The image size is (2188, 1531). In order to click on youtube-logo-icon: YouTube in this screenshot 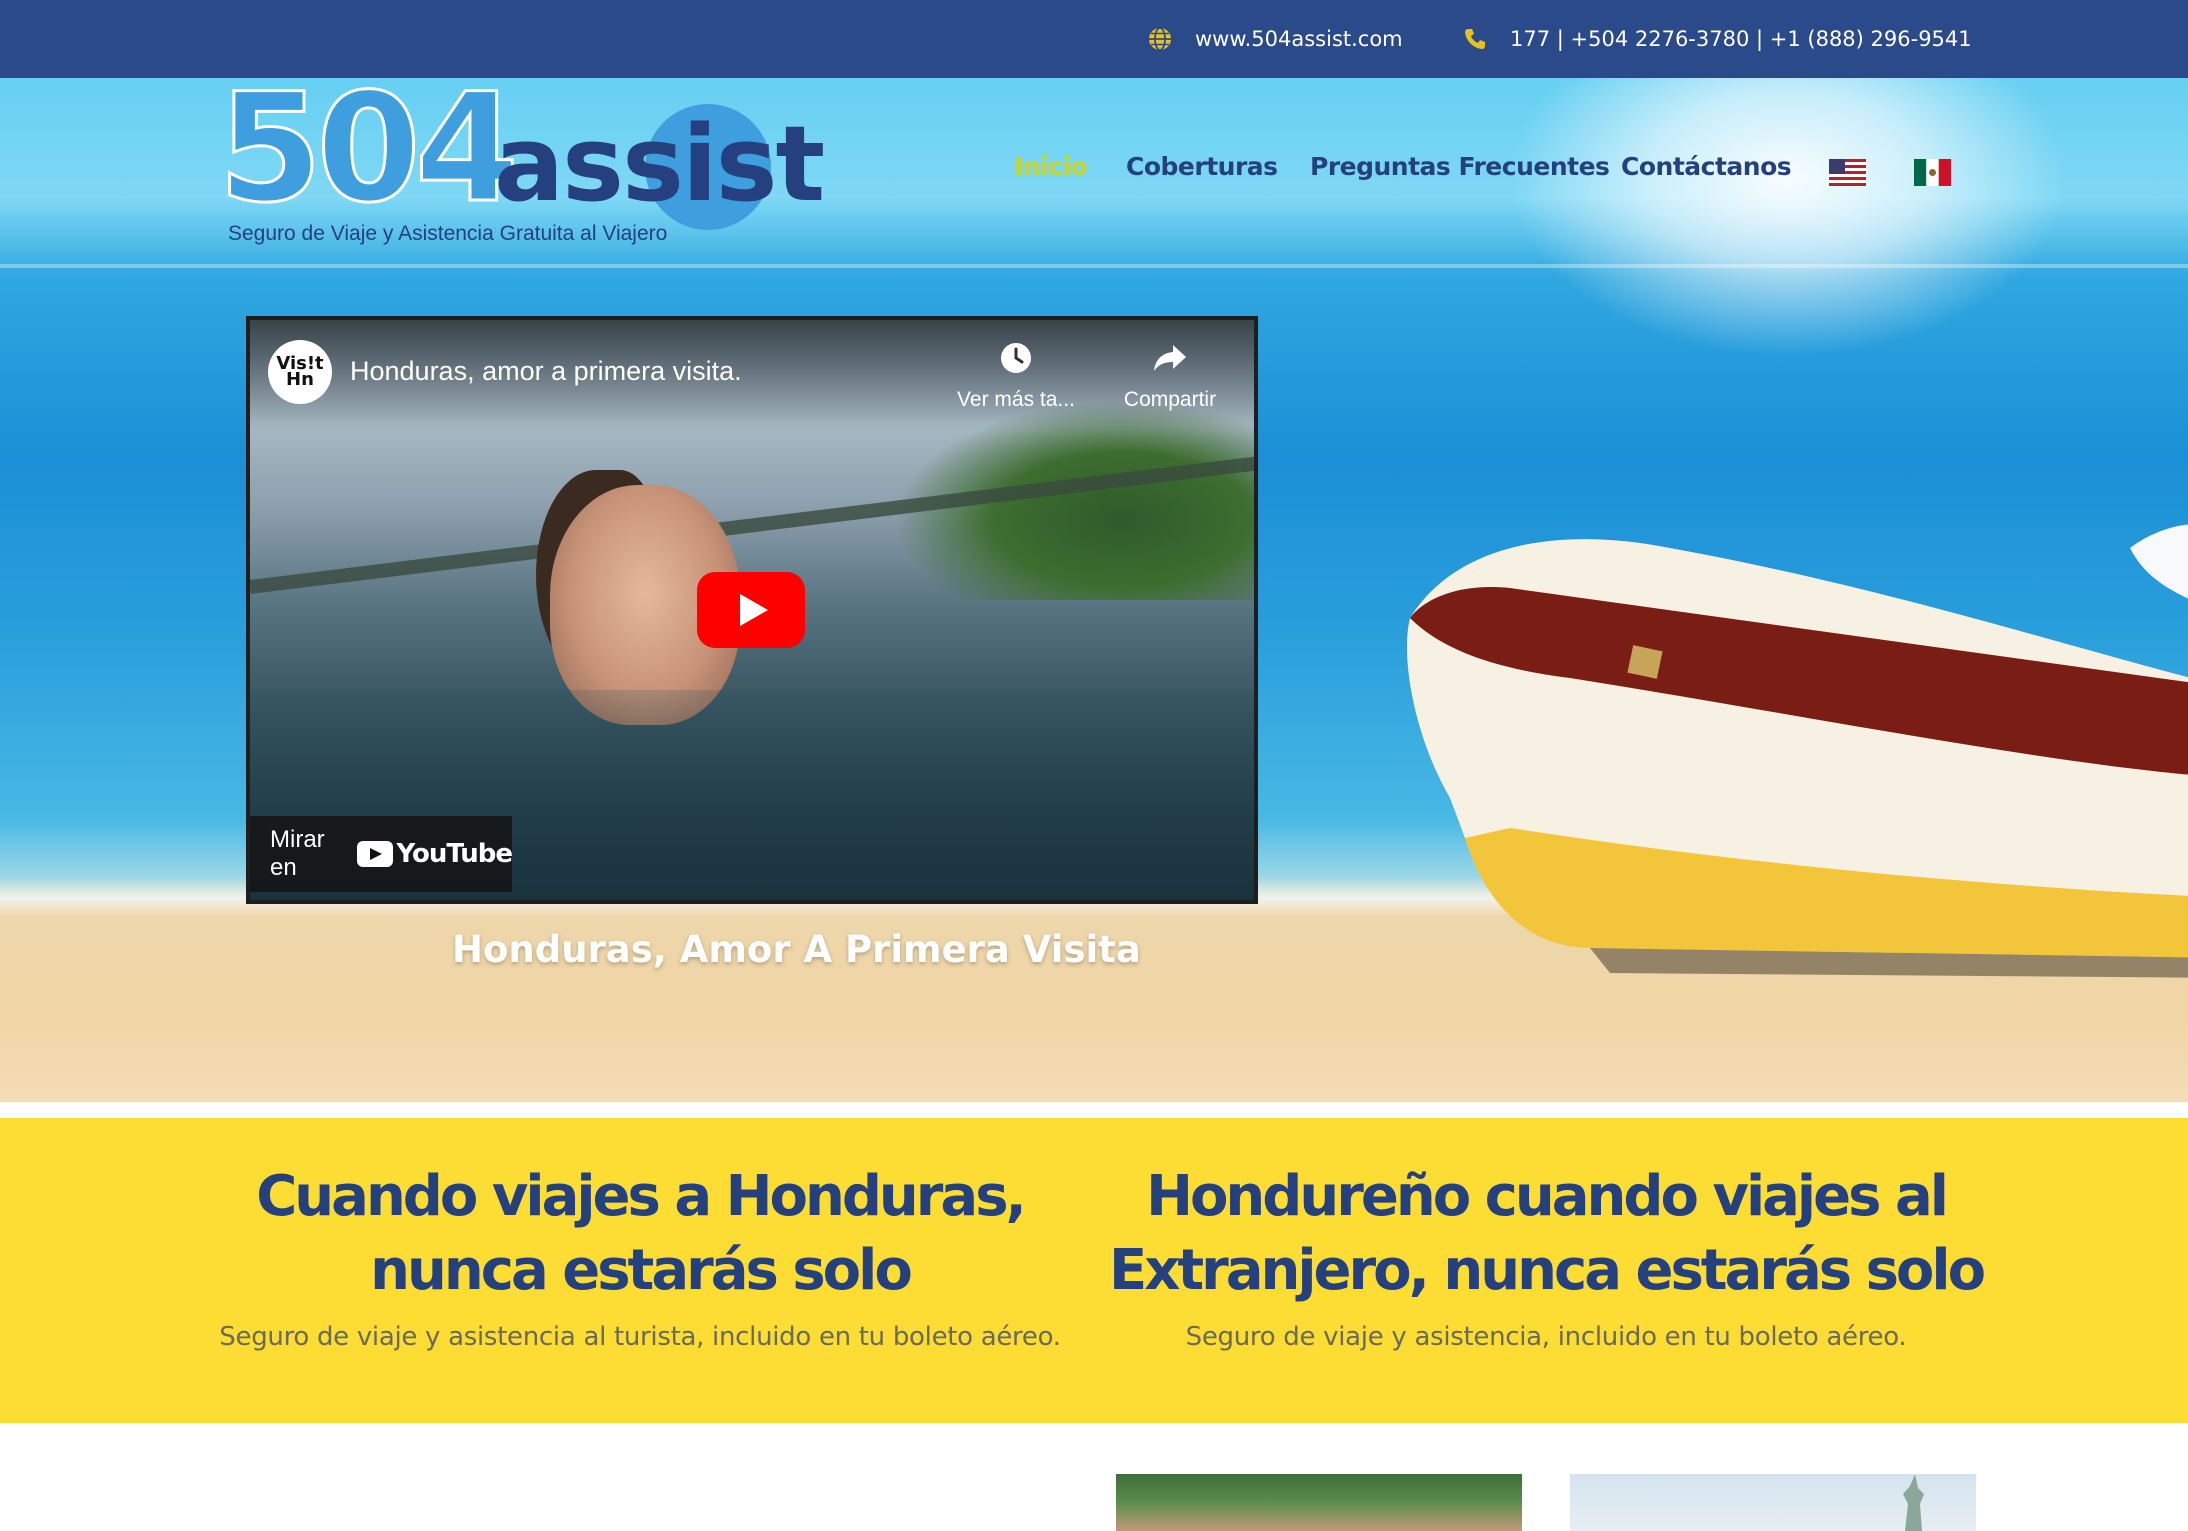, I will do `click(434, 854)`.